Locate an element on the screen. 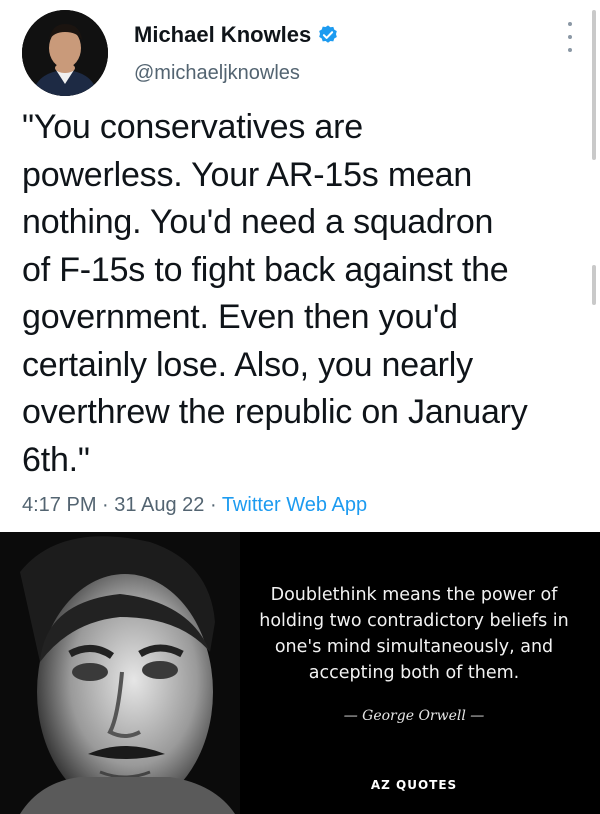  tweet-metadata: 4:17 PM · 31 Aug 22 · Twitter Web App is located at coordinates (194, 505).